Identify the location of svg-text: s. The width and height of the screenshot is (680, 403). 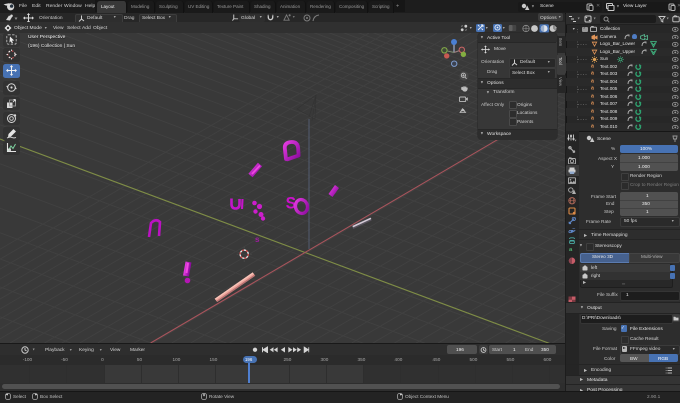
(257, 239).